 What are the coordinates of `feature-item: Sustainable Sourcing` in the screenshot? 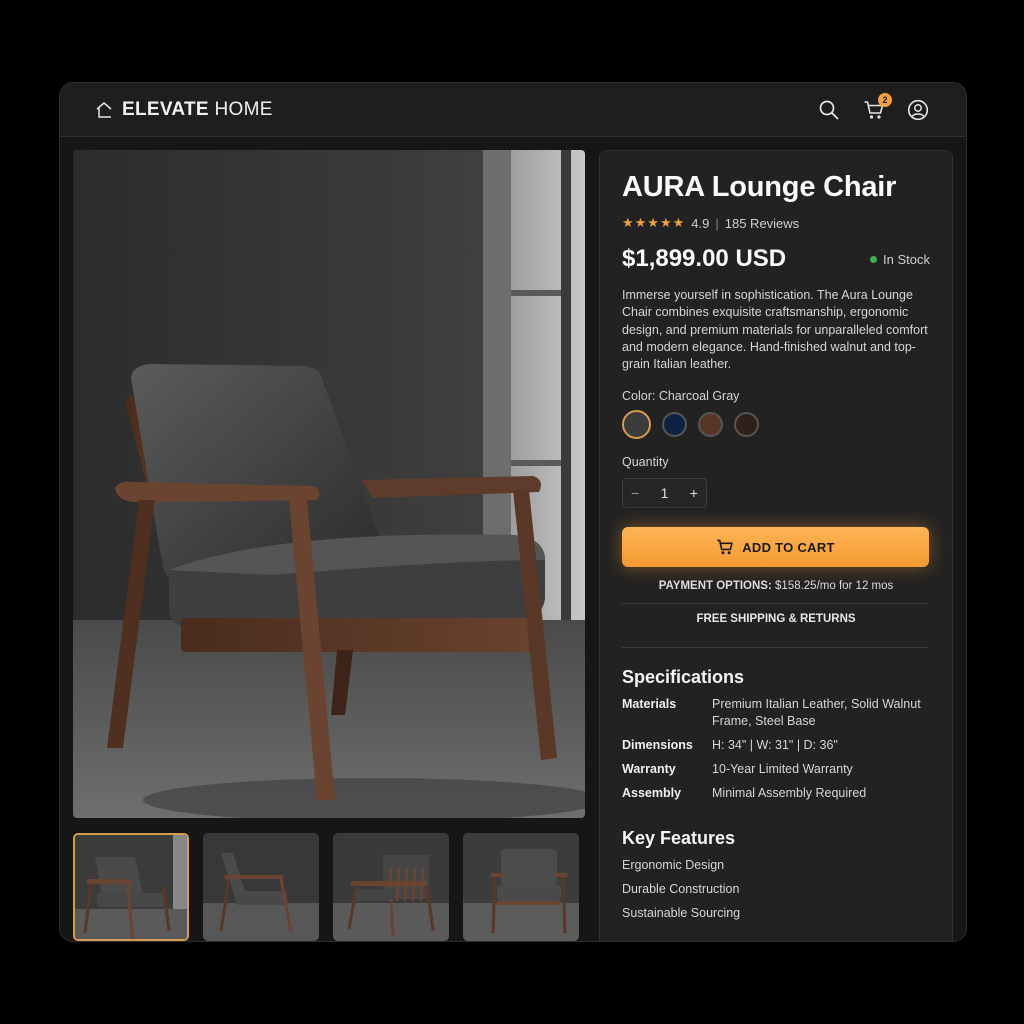 It's located at (681, 913).